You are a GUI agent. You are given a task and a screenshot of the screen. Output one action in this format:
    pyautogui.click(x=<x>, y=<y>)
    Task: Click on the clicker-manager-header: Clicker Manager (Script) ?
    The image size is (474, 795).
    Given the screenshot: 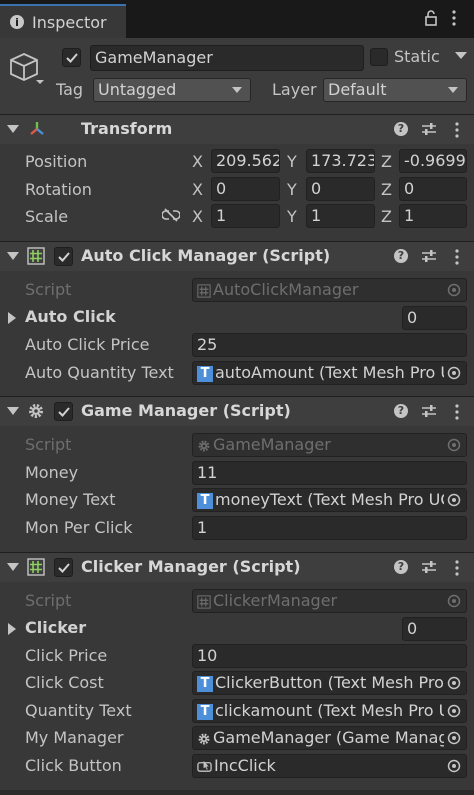 What is the action you would take?
    pyautogui.click(x=237, y=567)
    